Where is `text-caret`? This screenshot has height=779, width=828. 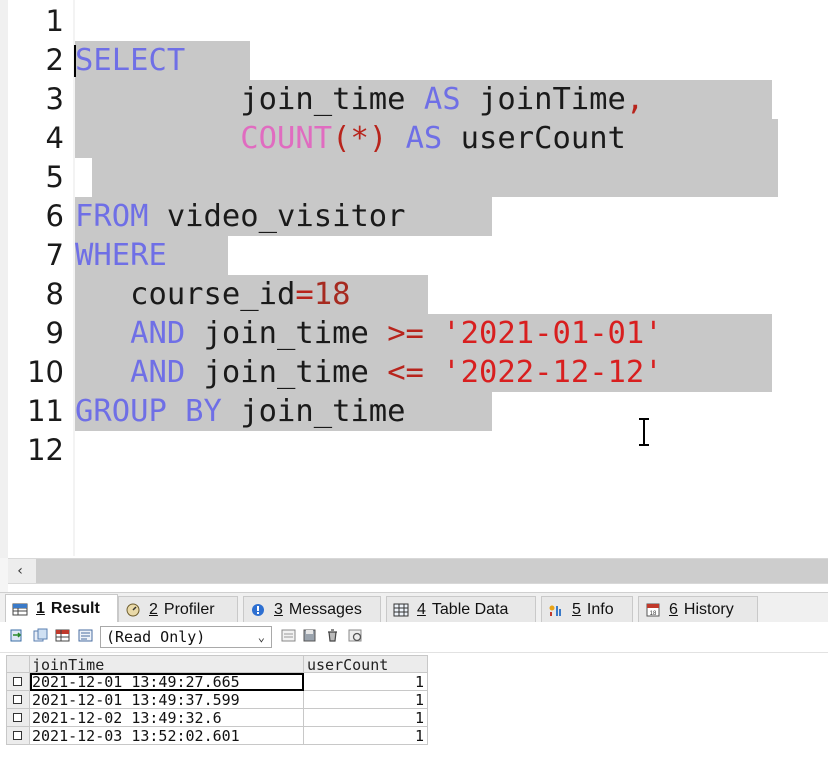
text-caret is located at coordinates (75, 61).